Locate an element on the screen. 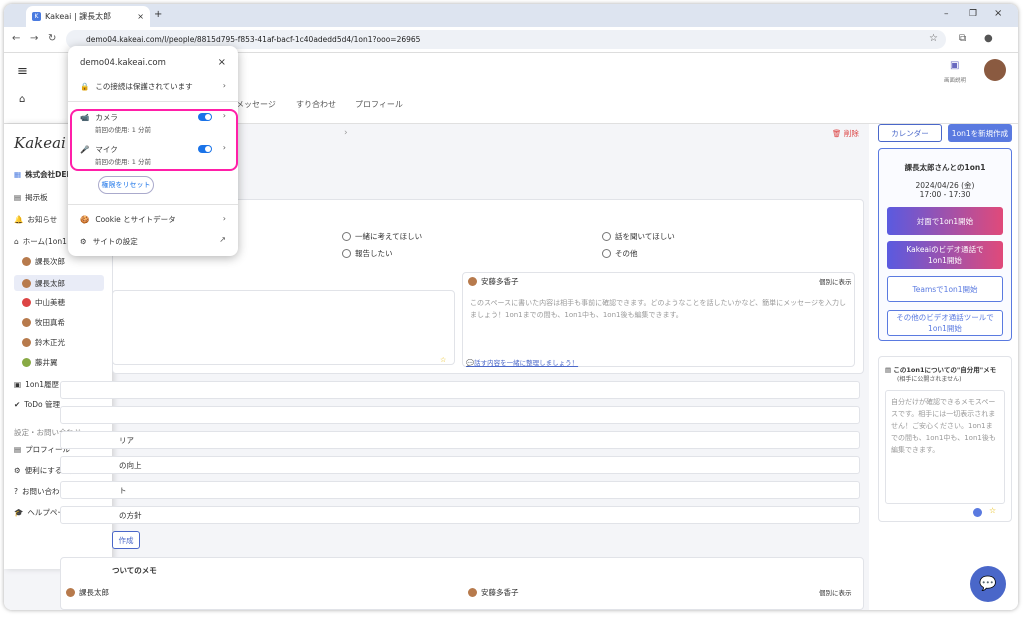  close-tab-icon: × is located at coordinates (140, 16).